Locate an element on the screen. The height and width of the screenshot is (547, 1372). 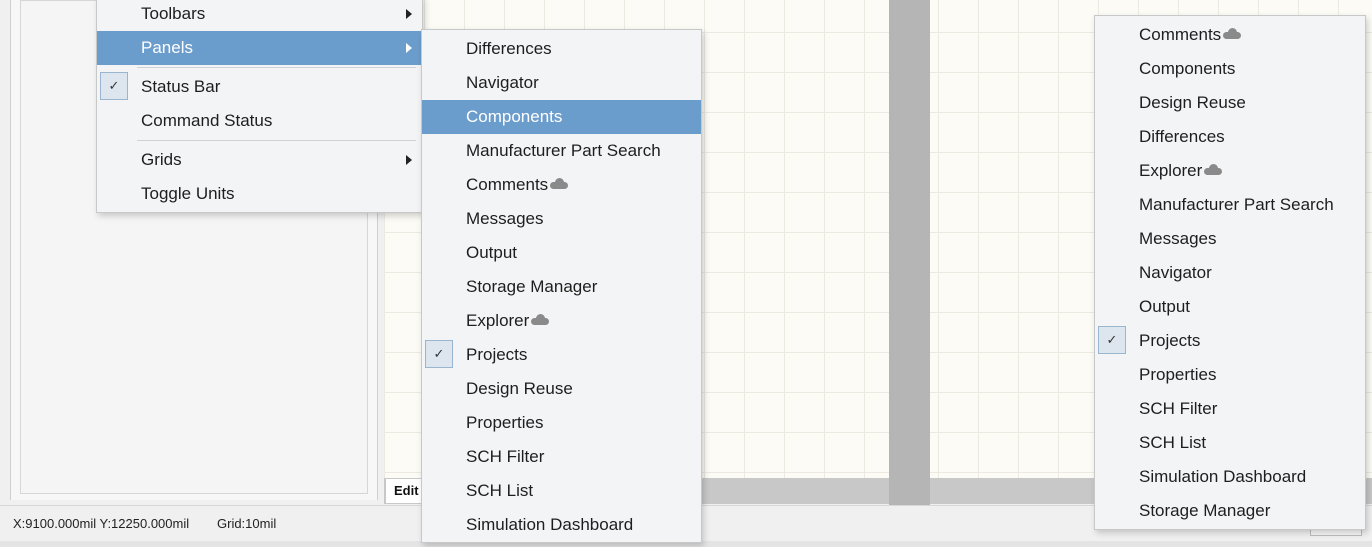
menu-item-command-status: Command Status is located at coordinates (259, 121).